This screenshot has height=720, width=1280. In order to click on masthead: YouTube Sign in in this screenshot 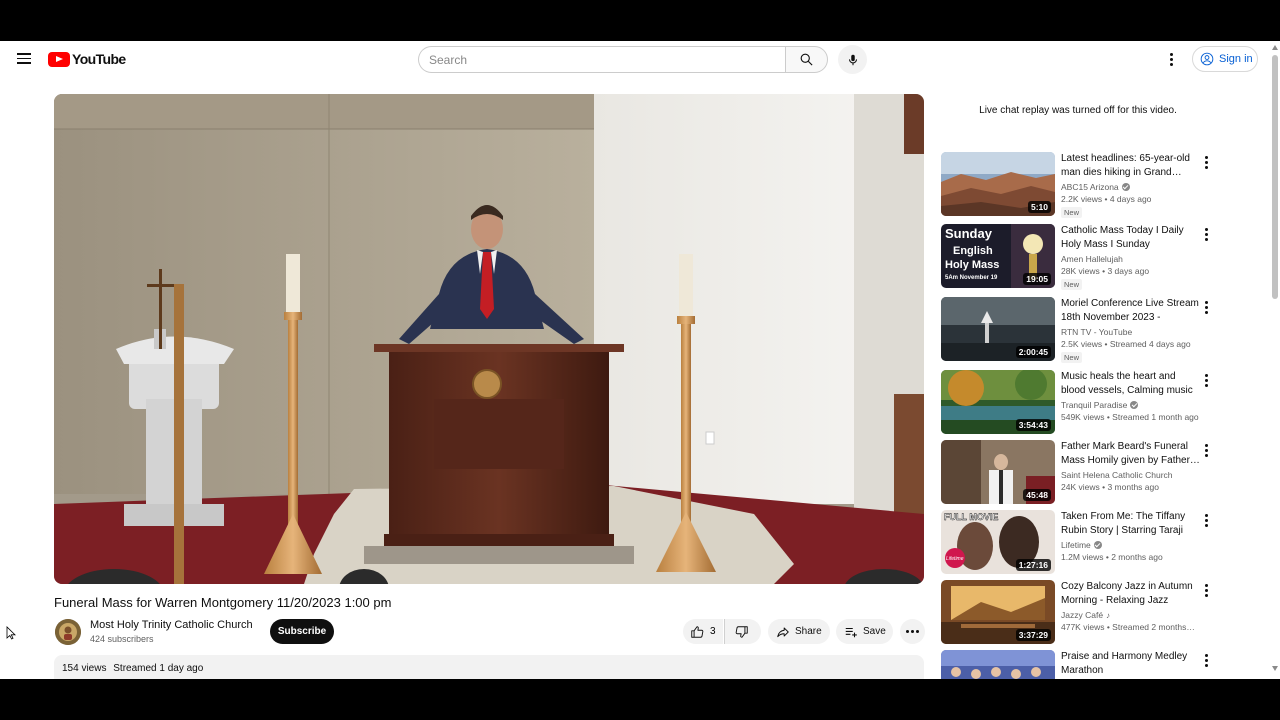, I will do `click(640, 59)`.